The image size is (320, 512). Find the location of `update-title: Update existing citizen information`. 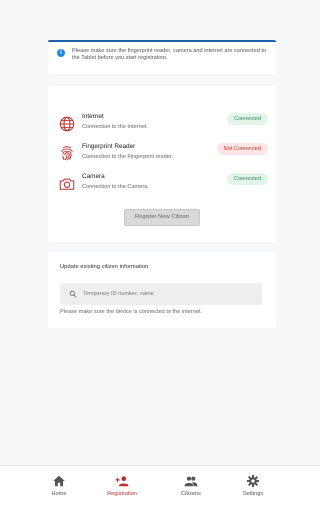

update-title: Update existing citizen information is located at coordinates (104, 267).